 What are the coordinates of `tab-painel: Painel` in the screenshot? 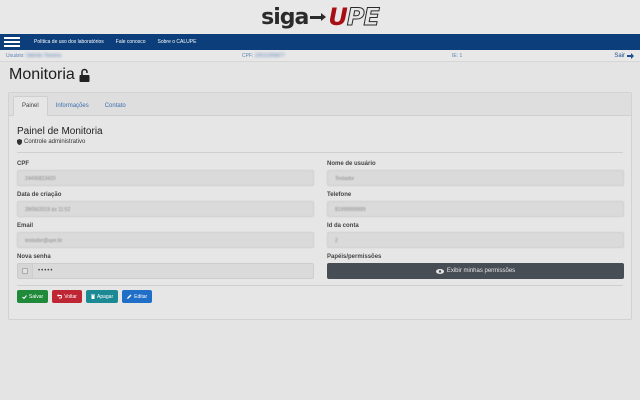 It's located at (30, 106).